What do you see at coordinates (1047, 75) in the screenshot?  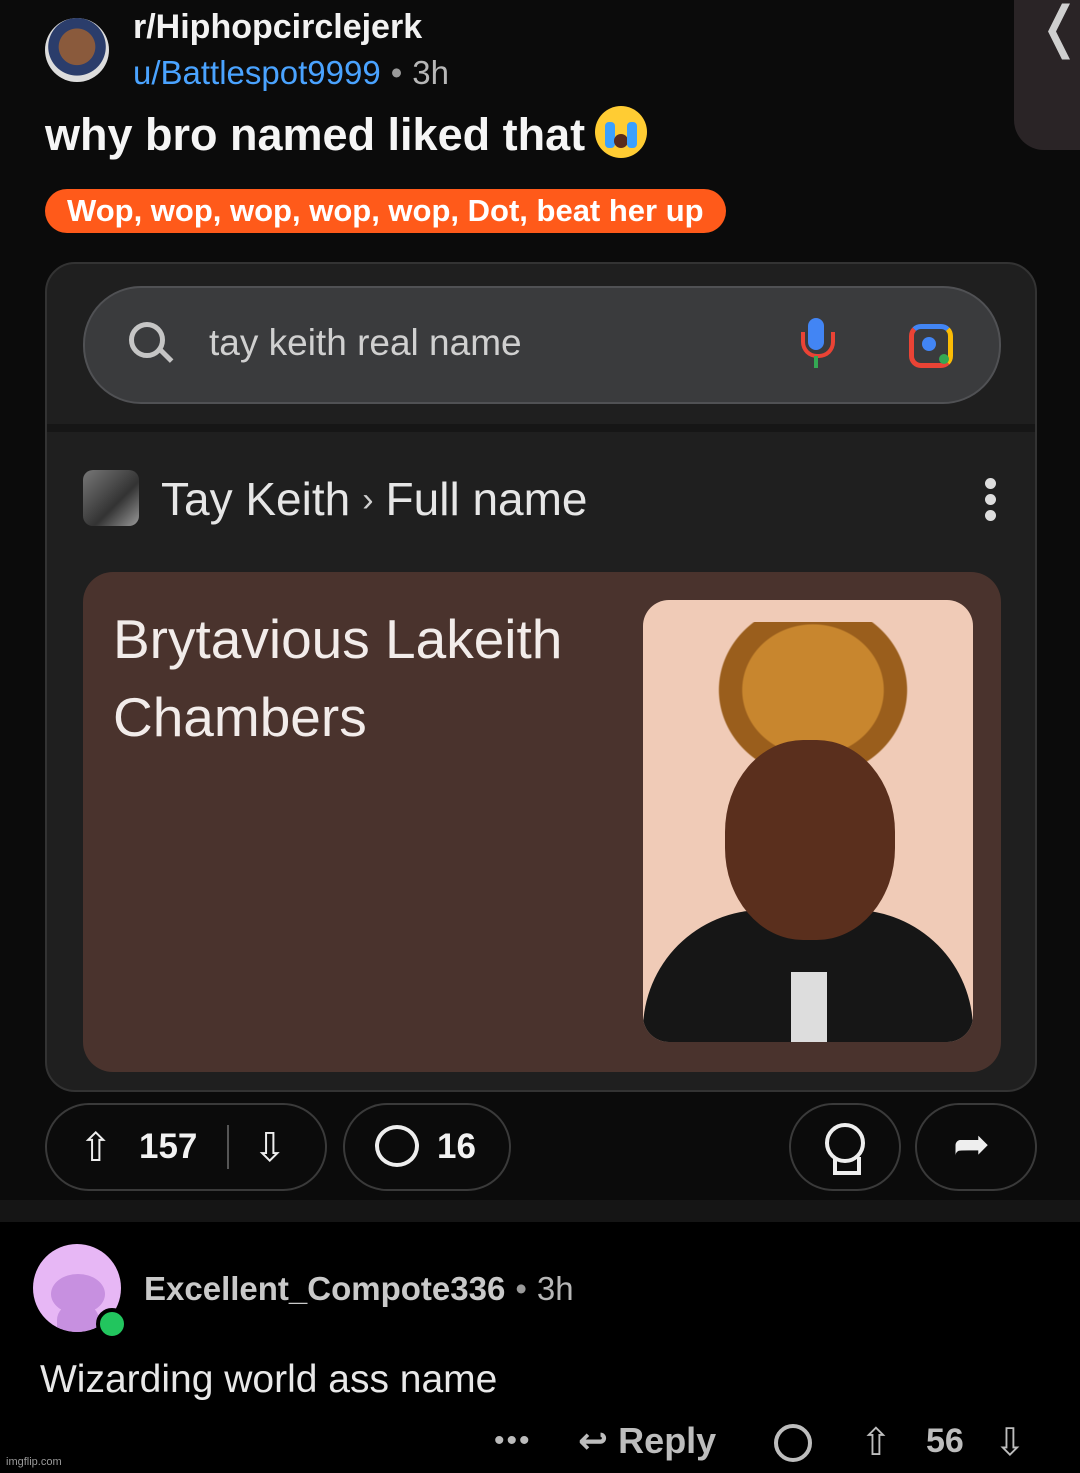 I see `side-panel-tab: ❬` at bounding box center [1047, 75].